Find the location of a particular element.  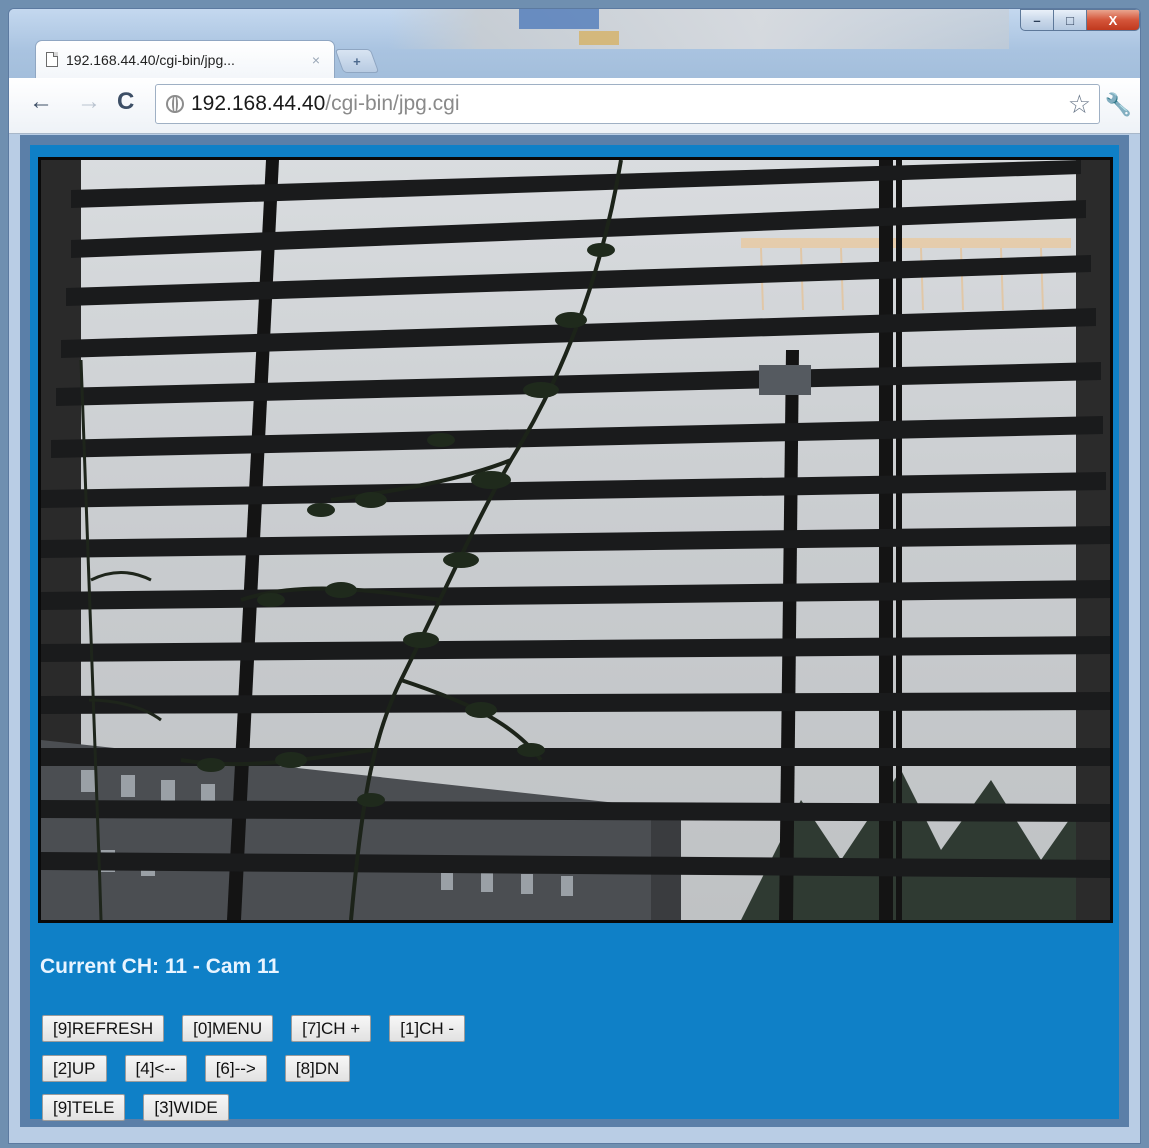

reload-icon: C is located at coordinates (125, 102).